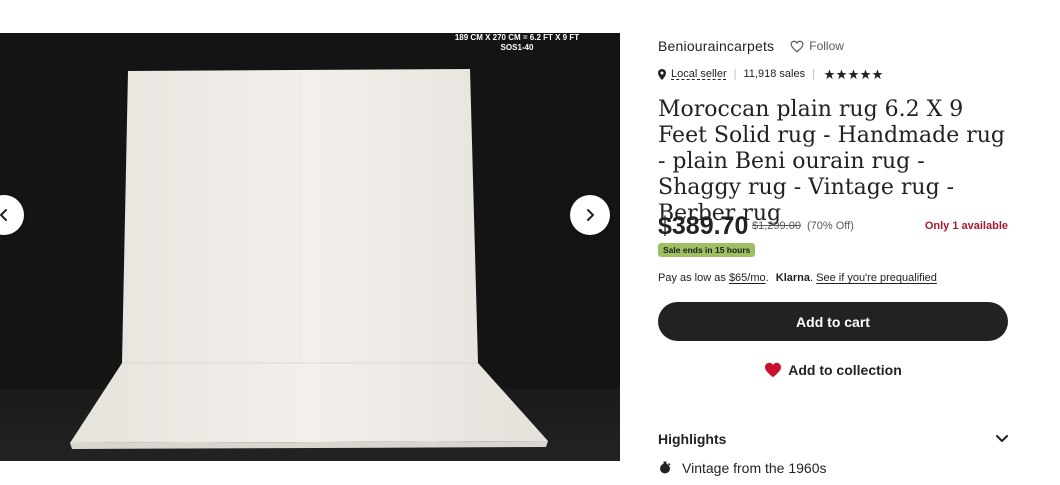  Describe the element at coordinates (830, 226) in the screenshot. I see `discount-percent: (70% Off)` at that location.